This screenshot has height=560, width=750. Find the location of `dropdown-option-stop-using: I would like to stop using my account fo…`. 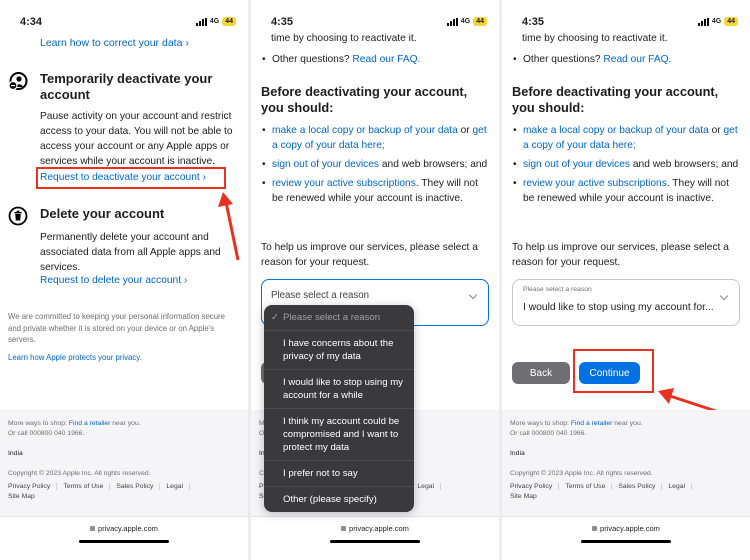

dropdown-option-stop-using: I would like to stop using my account fo… is located at coordinates (339, 388).